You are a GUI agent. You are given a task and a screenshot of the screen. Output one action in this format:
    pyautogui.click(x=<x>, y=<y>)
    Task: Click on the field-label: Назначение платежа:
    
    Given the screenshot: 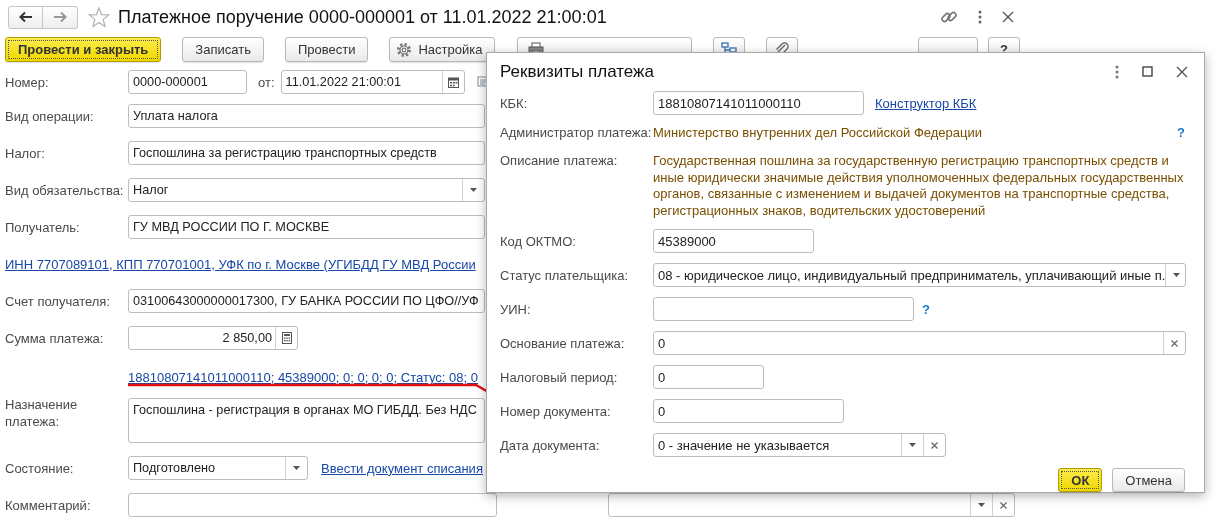 What is the action you would take?
    pyautogui.click(x=42, y=413)
    